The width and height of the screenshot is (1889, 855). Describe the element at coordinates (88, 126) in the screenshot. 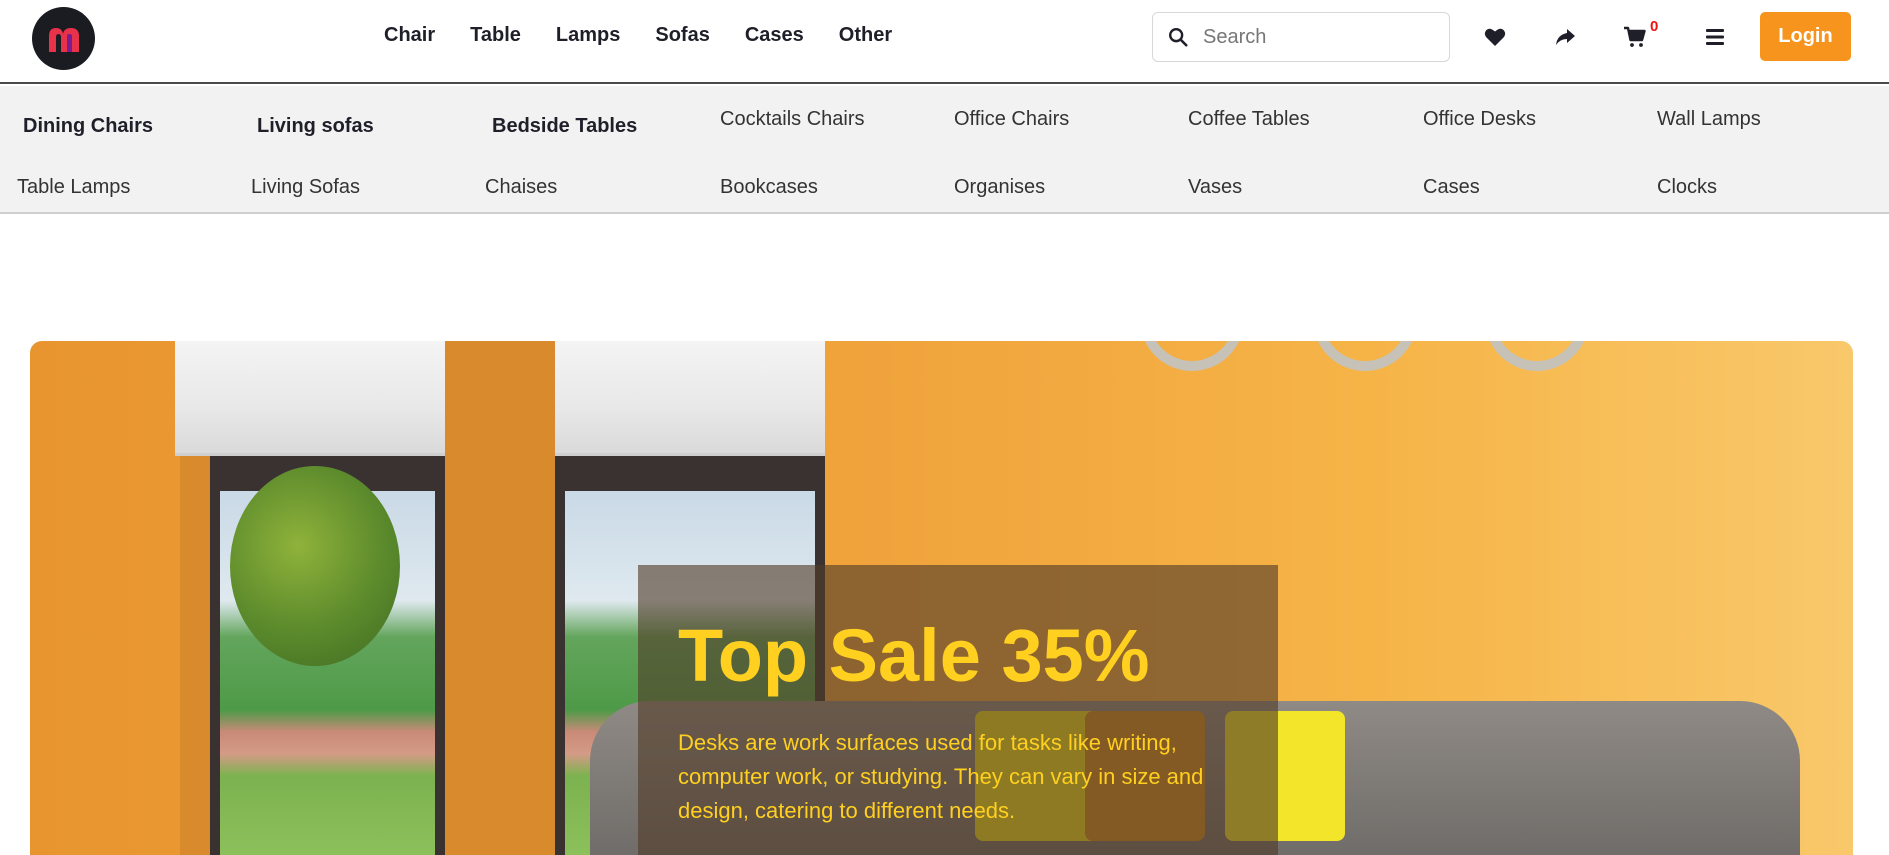

I see `category-dining-chairs: Dining Chairs` at that location.